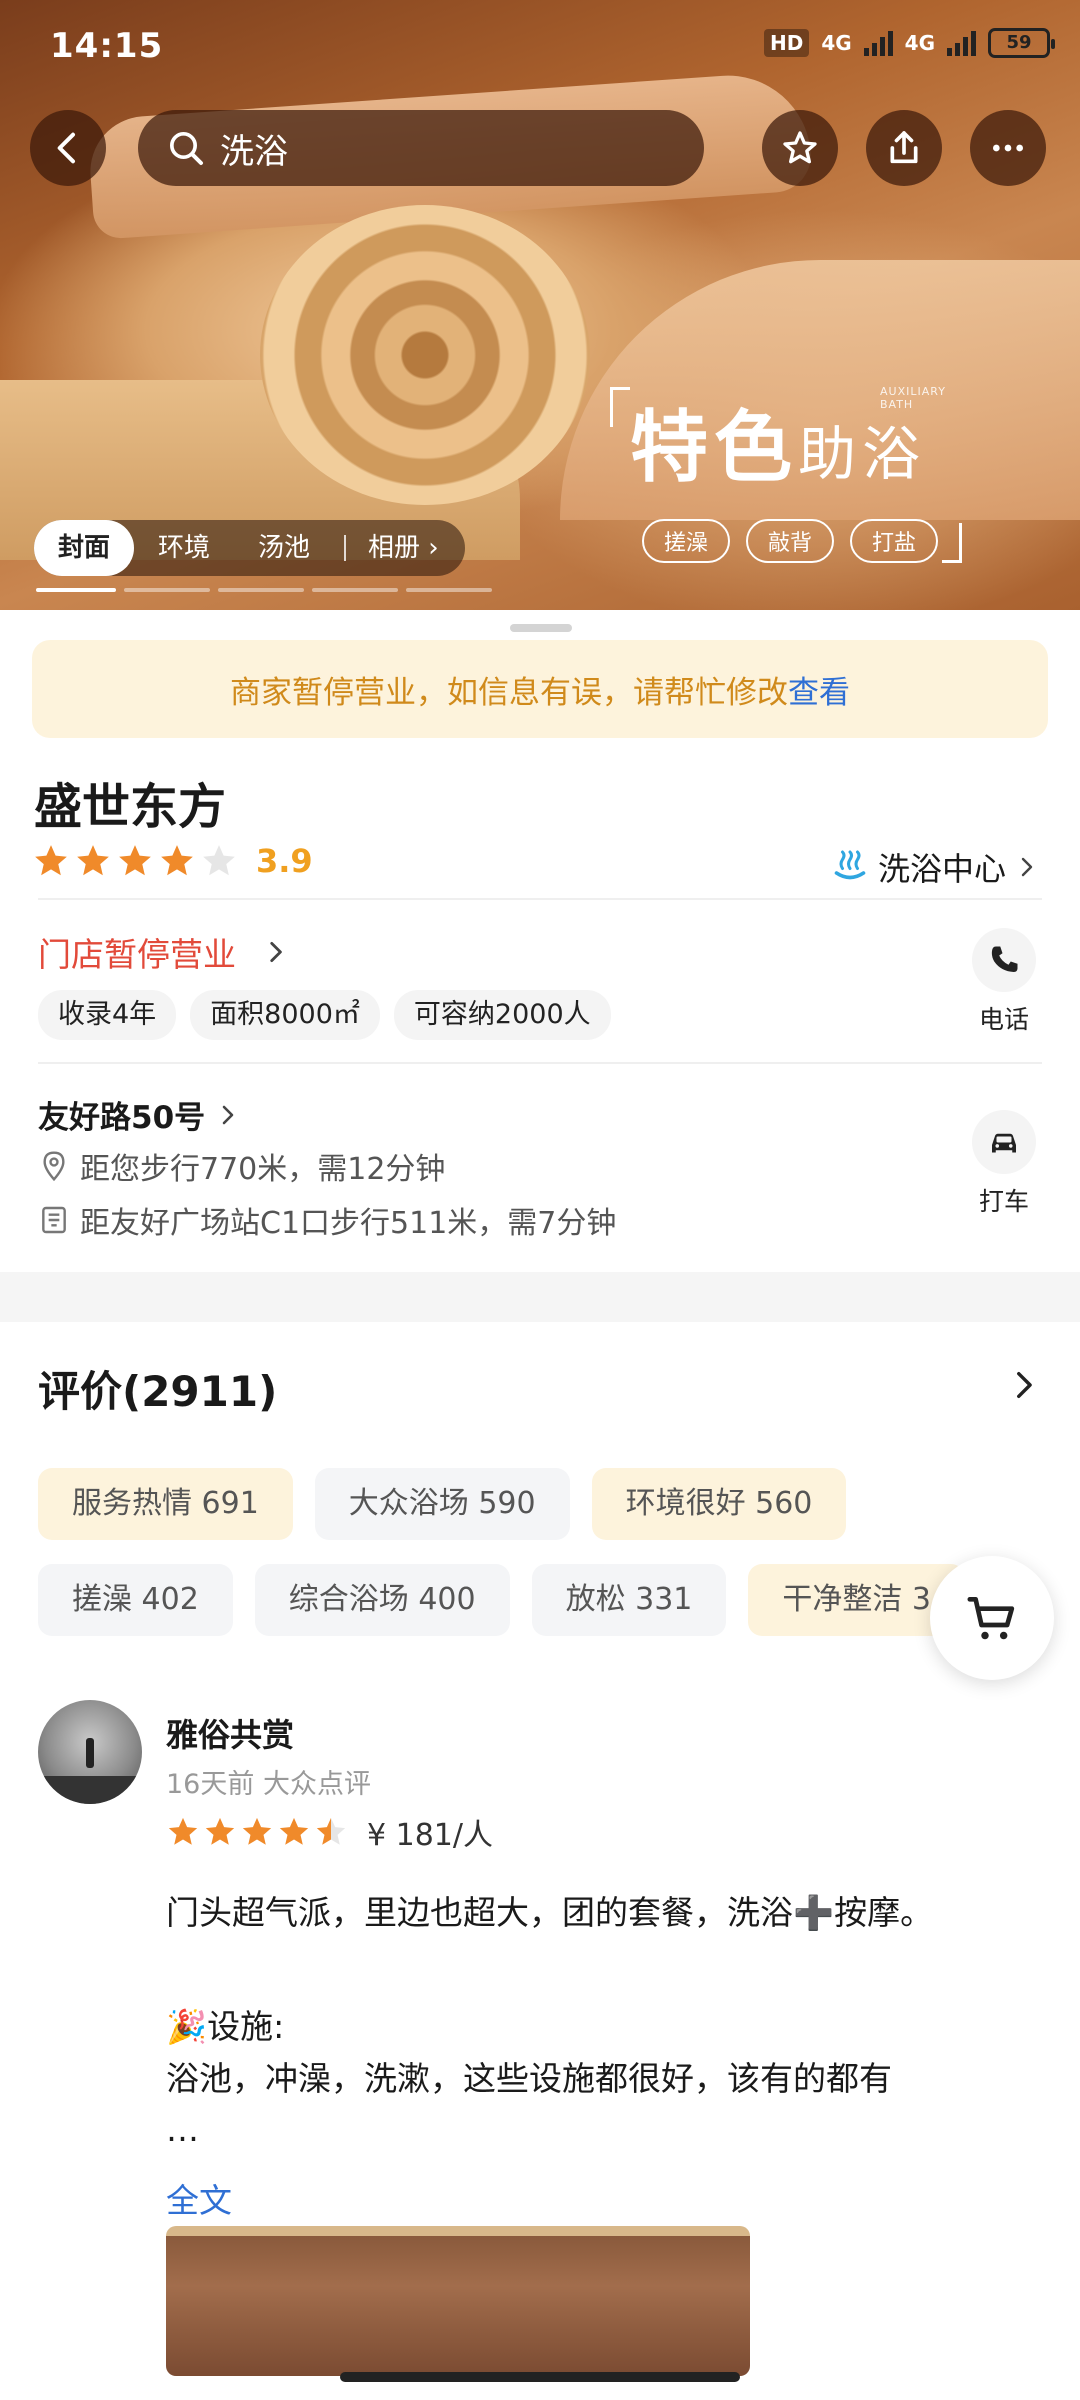 The image size is (1080, 2400). What do you see at coordinates (790, 541) in the screenshot?
I see `promo-tags: 搓澡 敲背 打盐` at bounding box center [790, 541].